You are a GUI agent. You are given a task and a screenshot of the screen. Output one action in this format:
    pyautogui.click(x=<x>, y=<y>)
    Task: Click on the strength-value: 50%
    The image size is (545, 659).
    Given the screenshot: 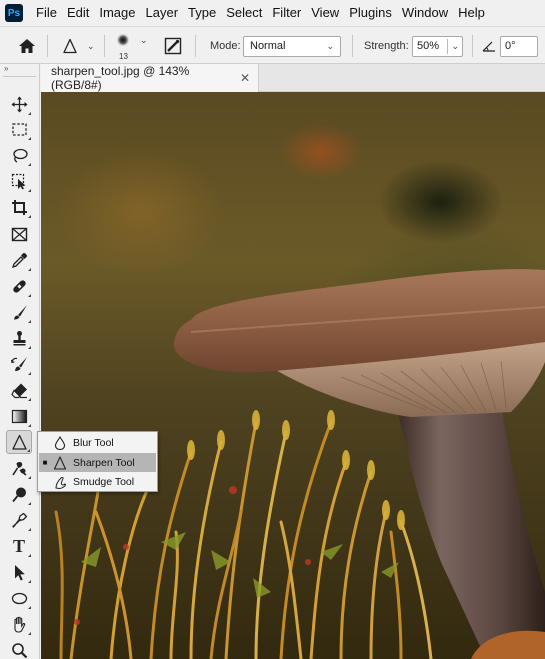 What is the action you would take?
    pyautogui.click(x=428, y=46)
    